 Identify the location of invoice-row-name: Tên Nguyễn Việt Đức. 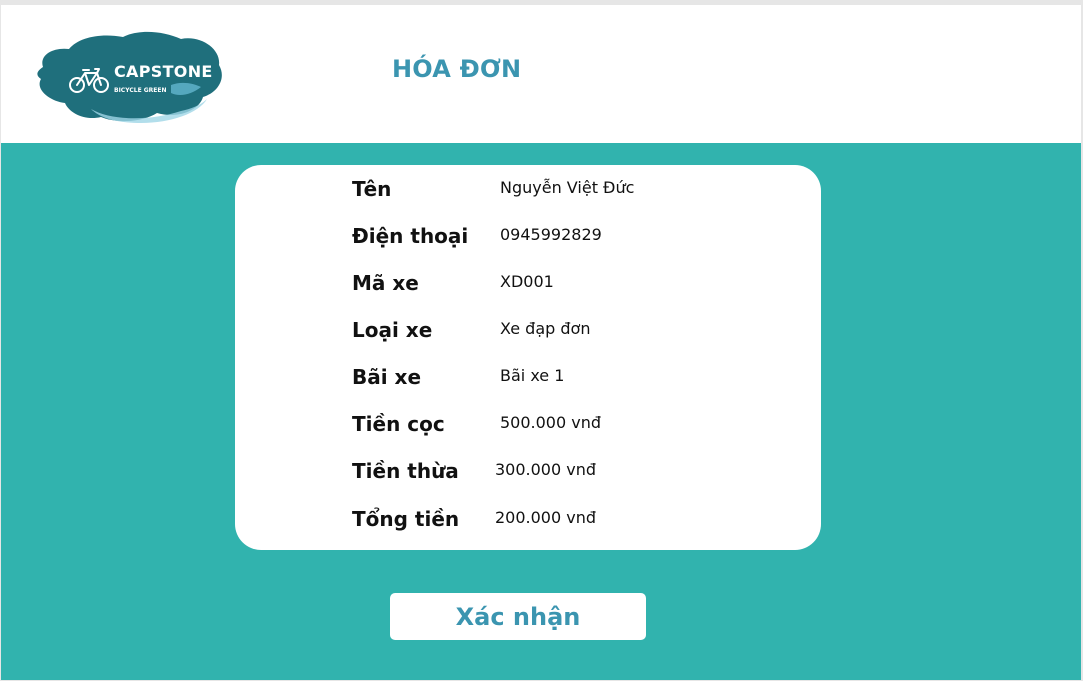
(528, 189).